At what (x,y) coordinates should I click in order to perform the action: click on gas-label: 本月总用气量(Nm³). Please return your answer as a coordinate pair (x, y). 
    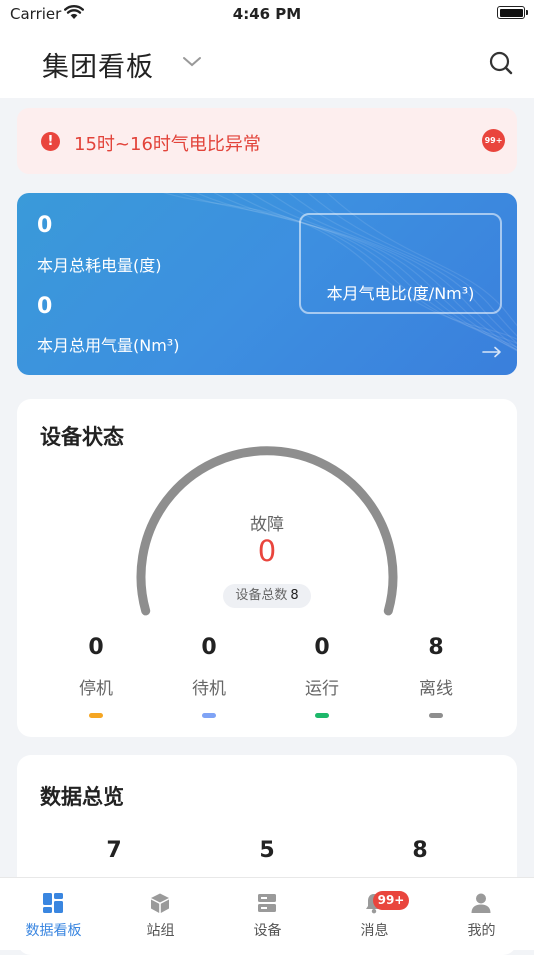
    Looking at the image, I should click on (108, 345).